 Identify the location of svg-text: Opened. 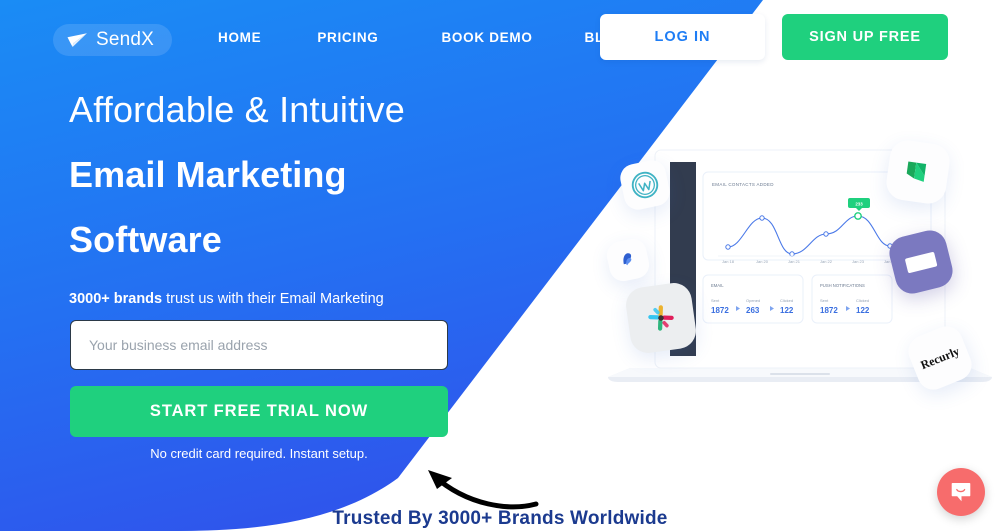
(753, 300).